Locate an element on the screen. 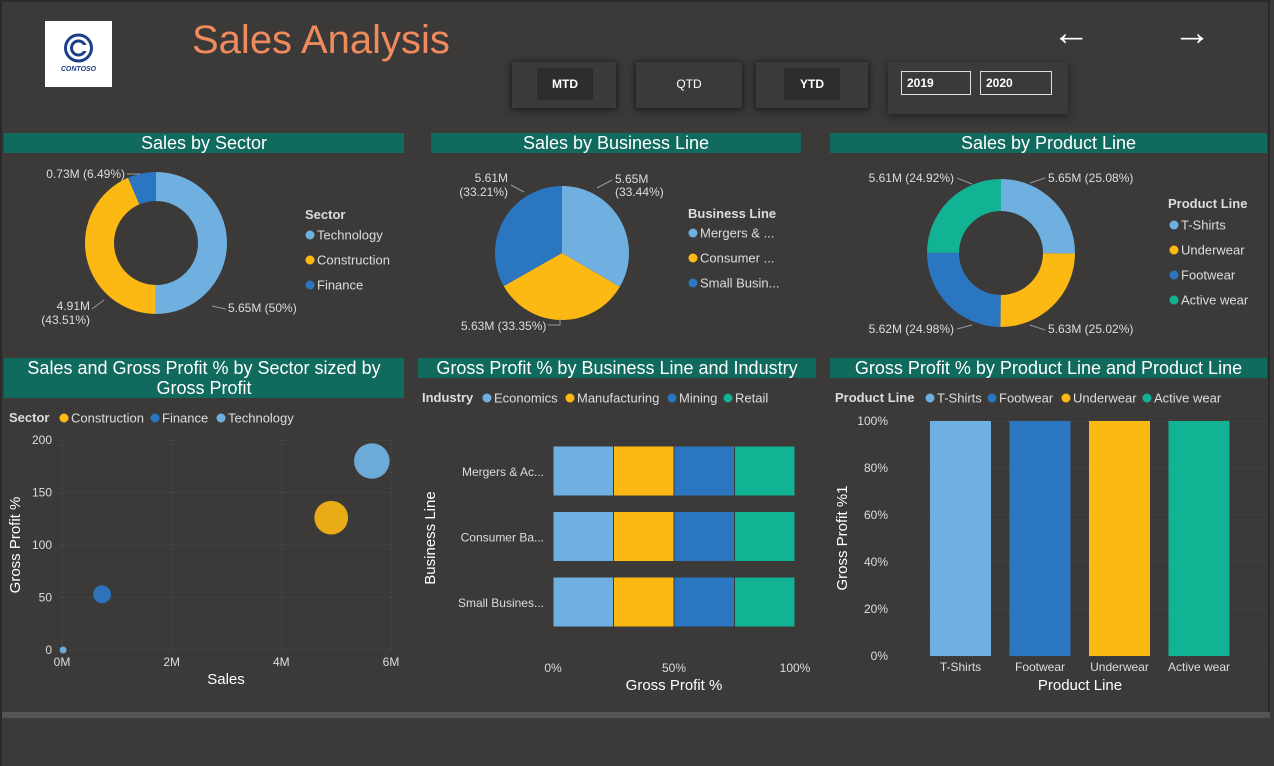 This screenshot has width=1274, height=766. column-legend-2-marker is located at coordinates (1066, 398).